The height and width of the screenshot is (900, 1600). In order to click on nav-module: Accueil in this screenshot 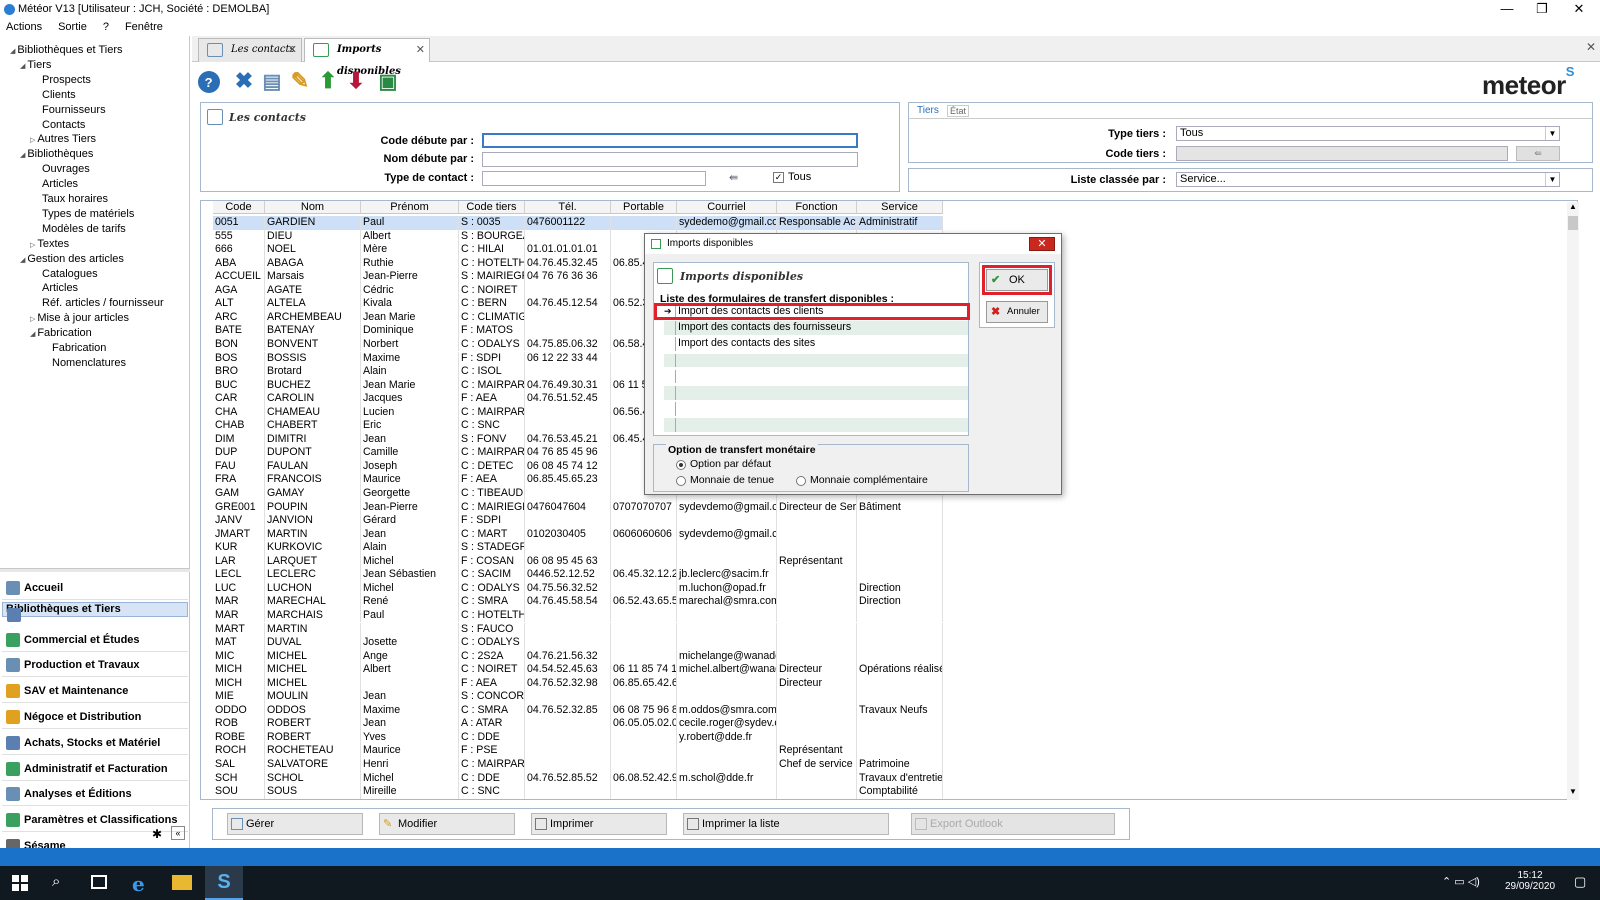, I will do `click(95, 588)`.